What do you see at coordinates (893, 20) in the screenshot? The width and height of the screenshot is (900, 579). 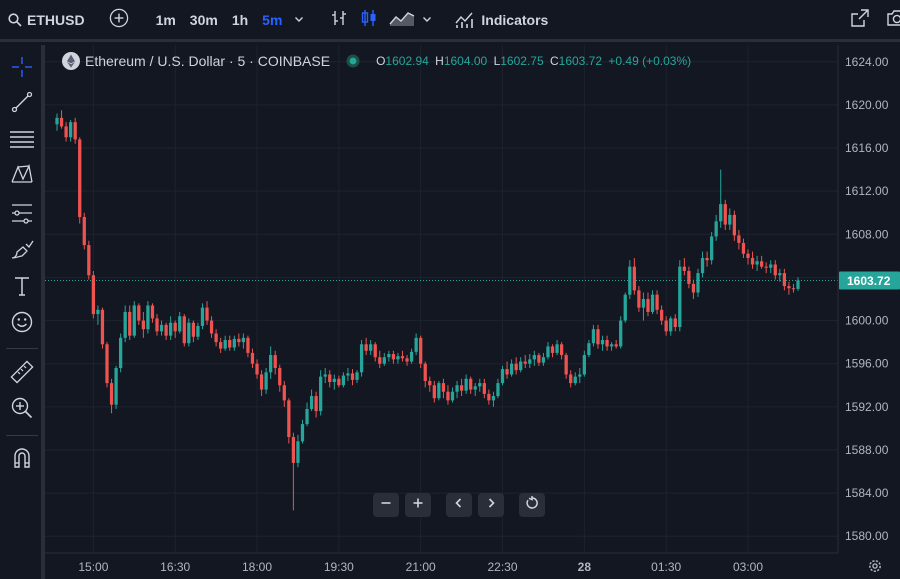 I see `snapshot-button` at bounding box center [893, 20].